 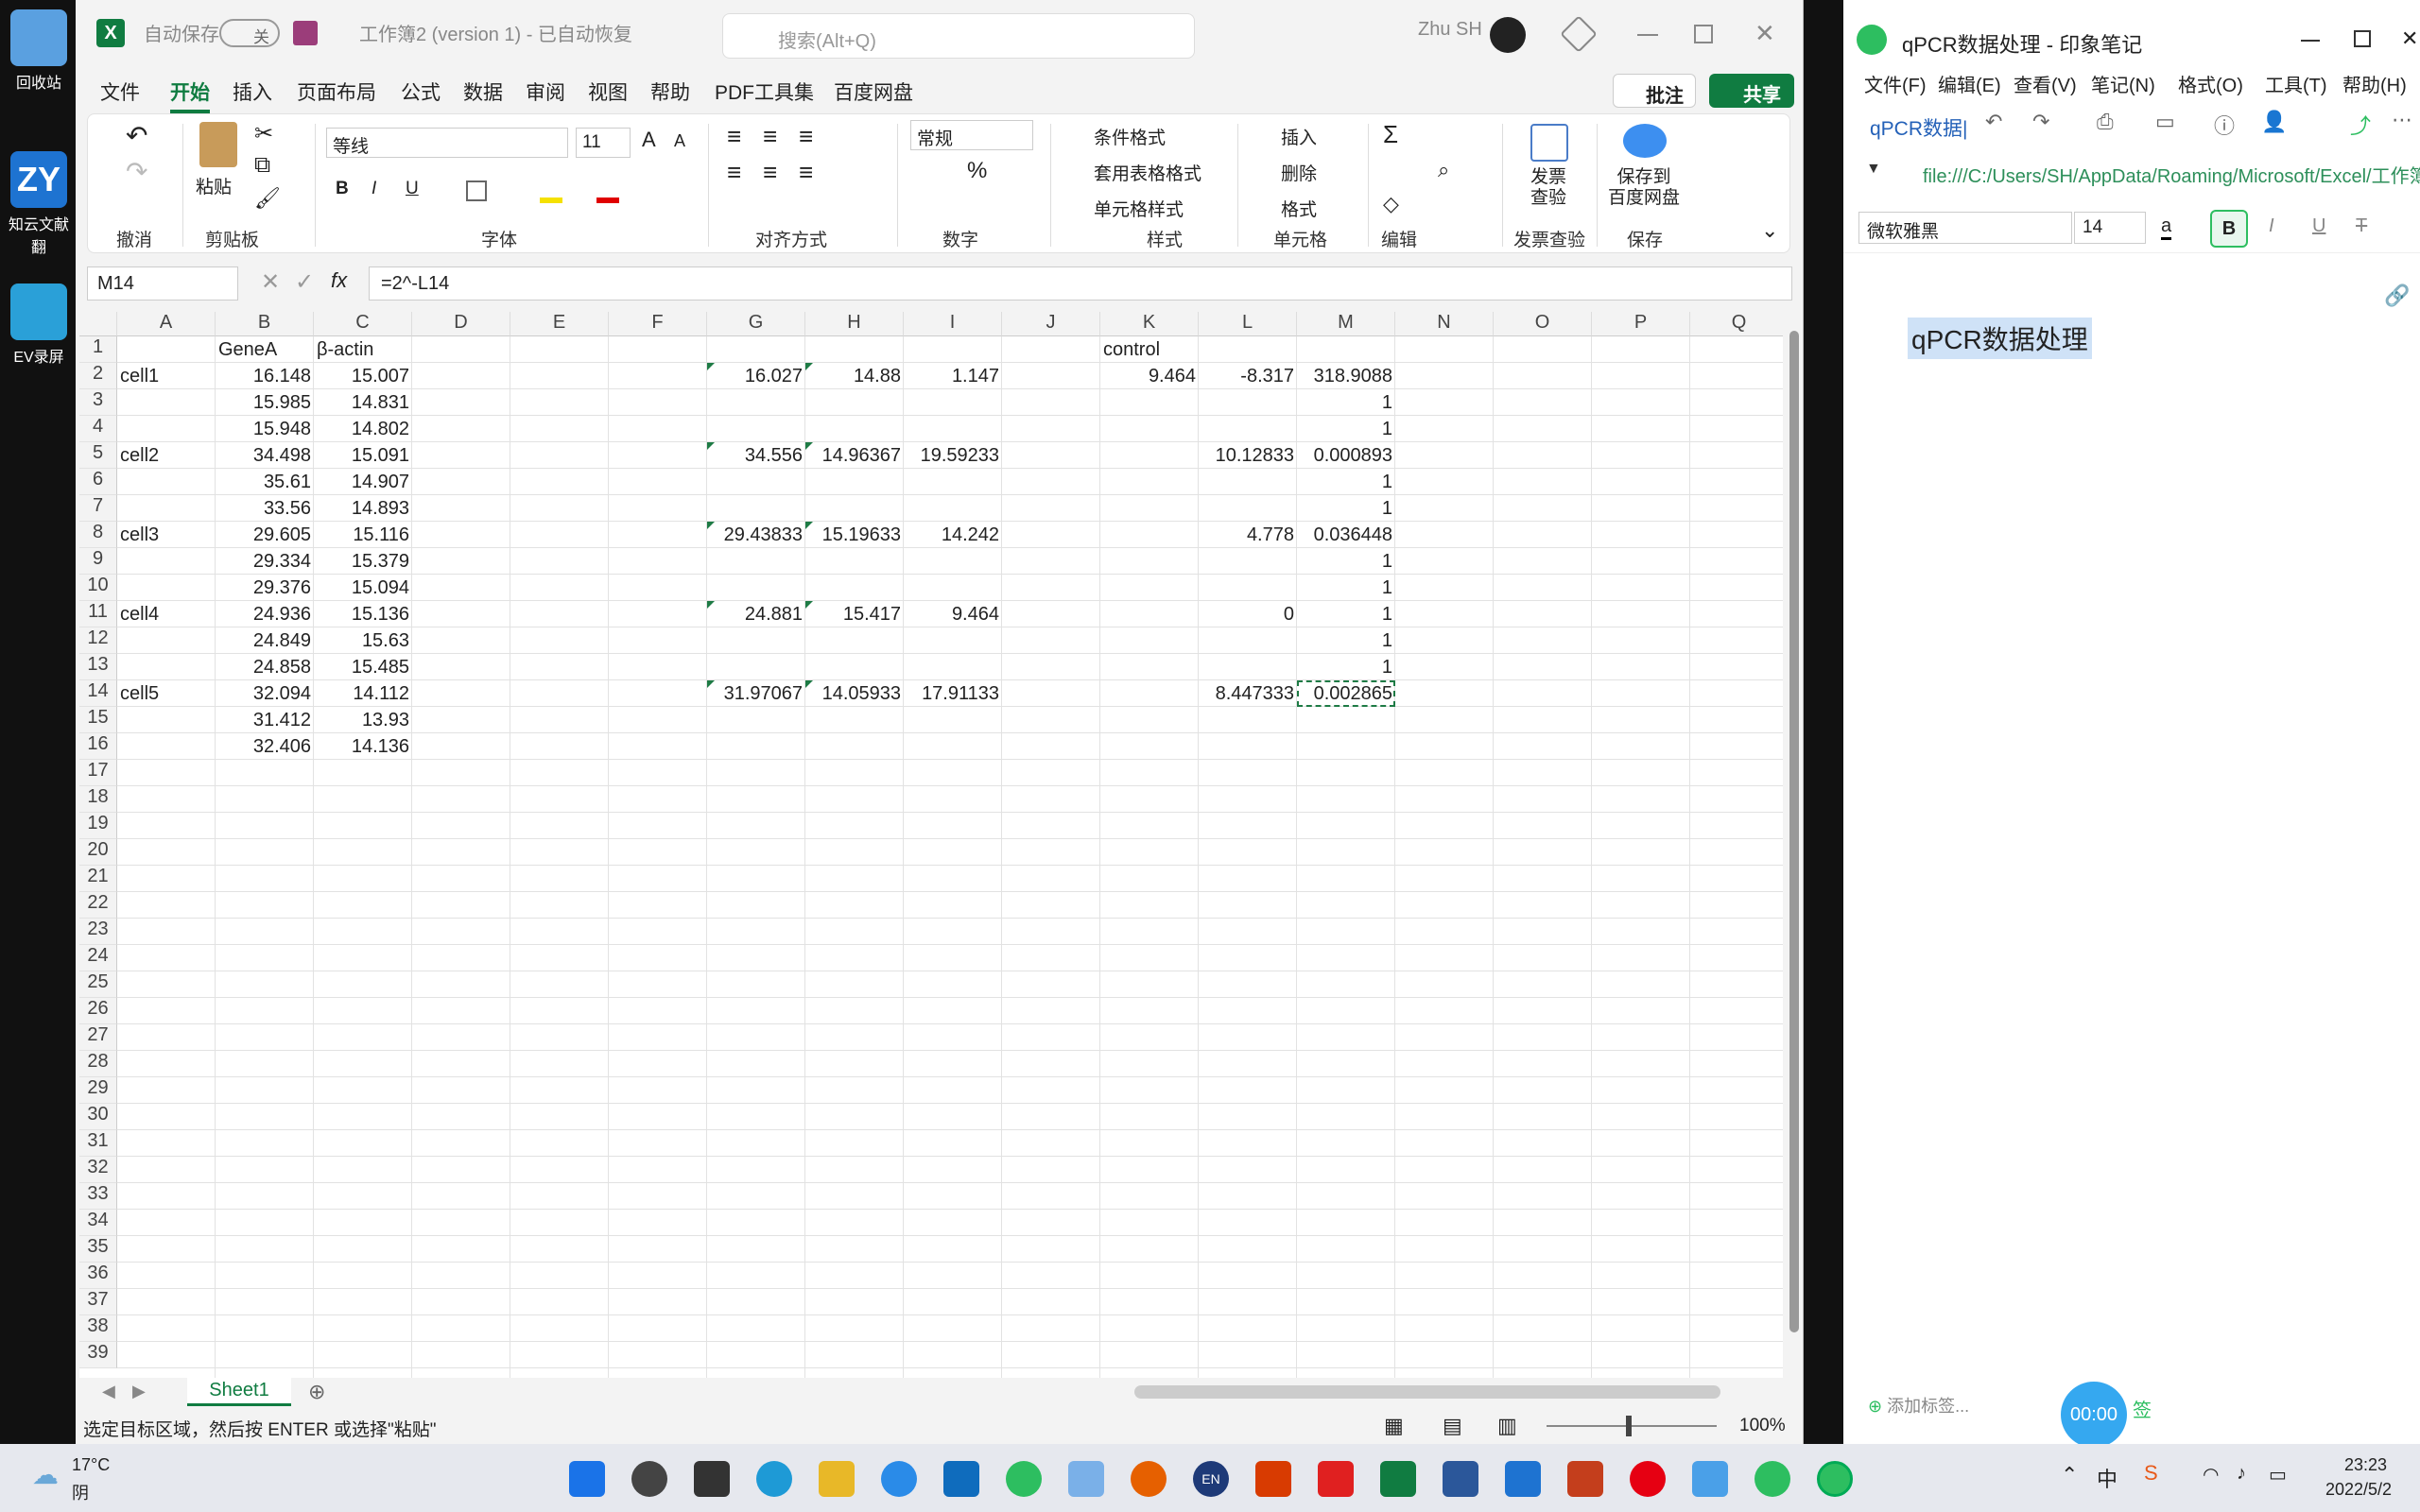 I want to click on row-header: 26, so click(x=98, y=1011).